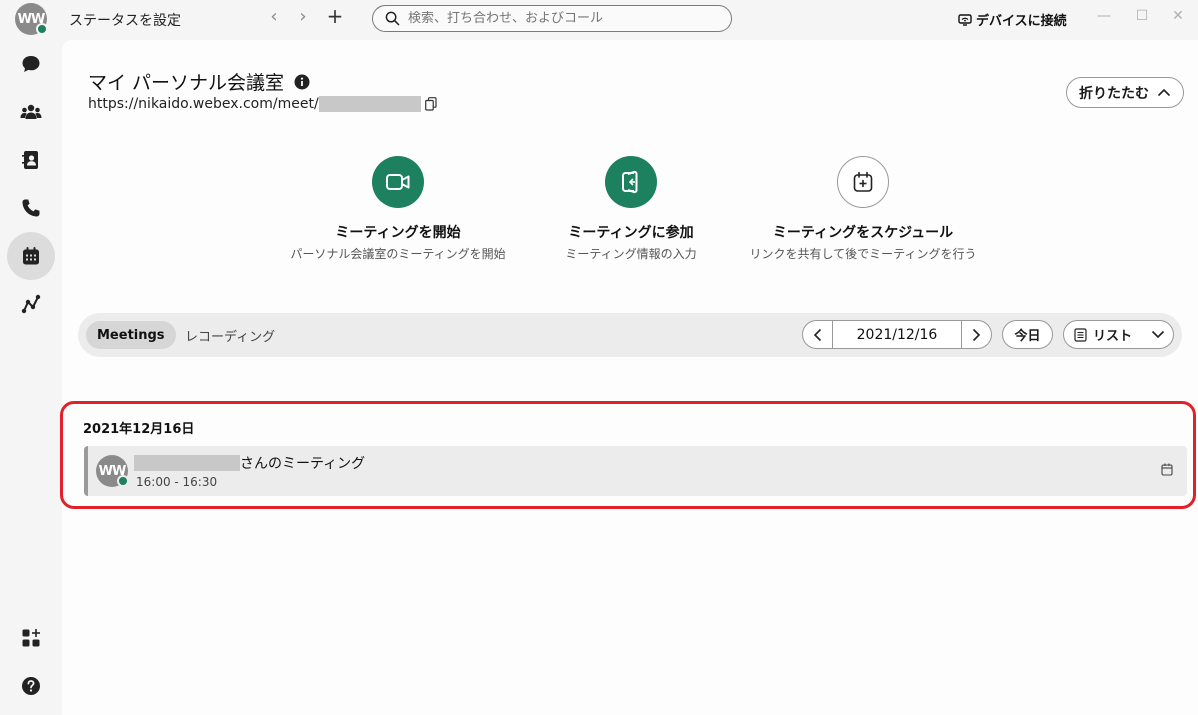 The height and width of the screenshot is (715, 1198). Describe the element at coordinates (558, 18) in the screenshot. I see `search-input` at that location.